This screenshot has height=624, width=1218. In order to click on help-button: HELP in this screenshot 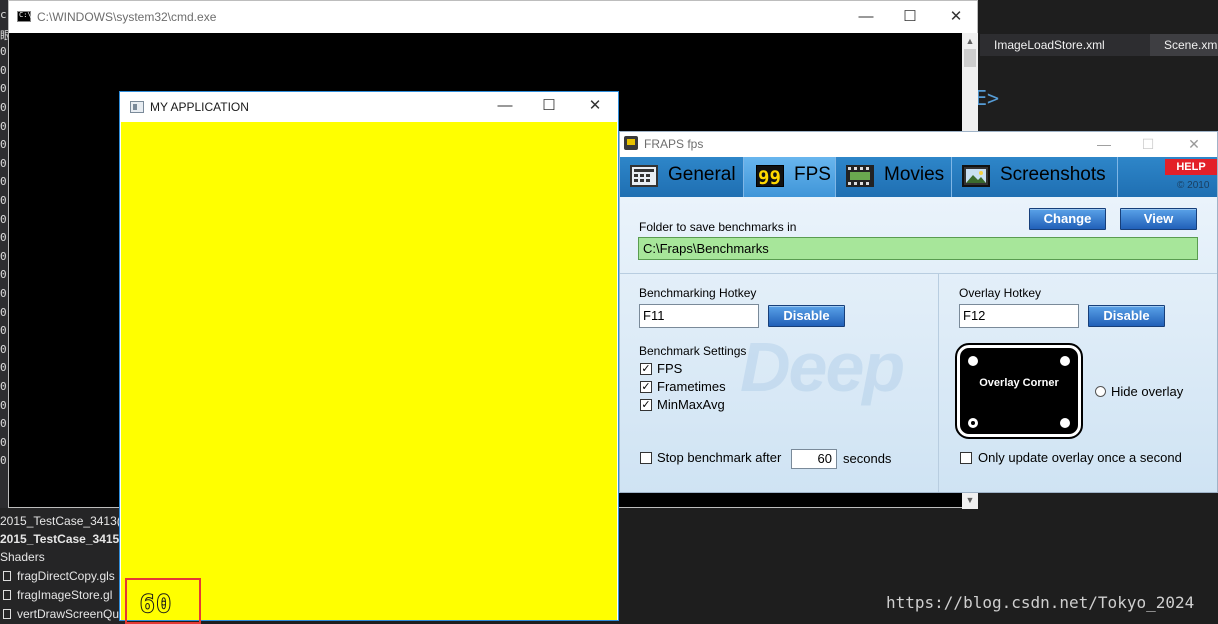, I will do `click(1191, 167)`.